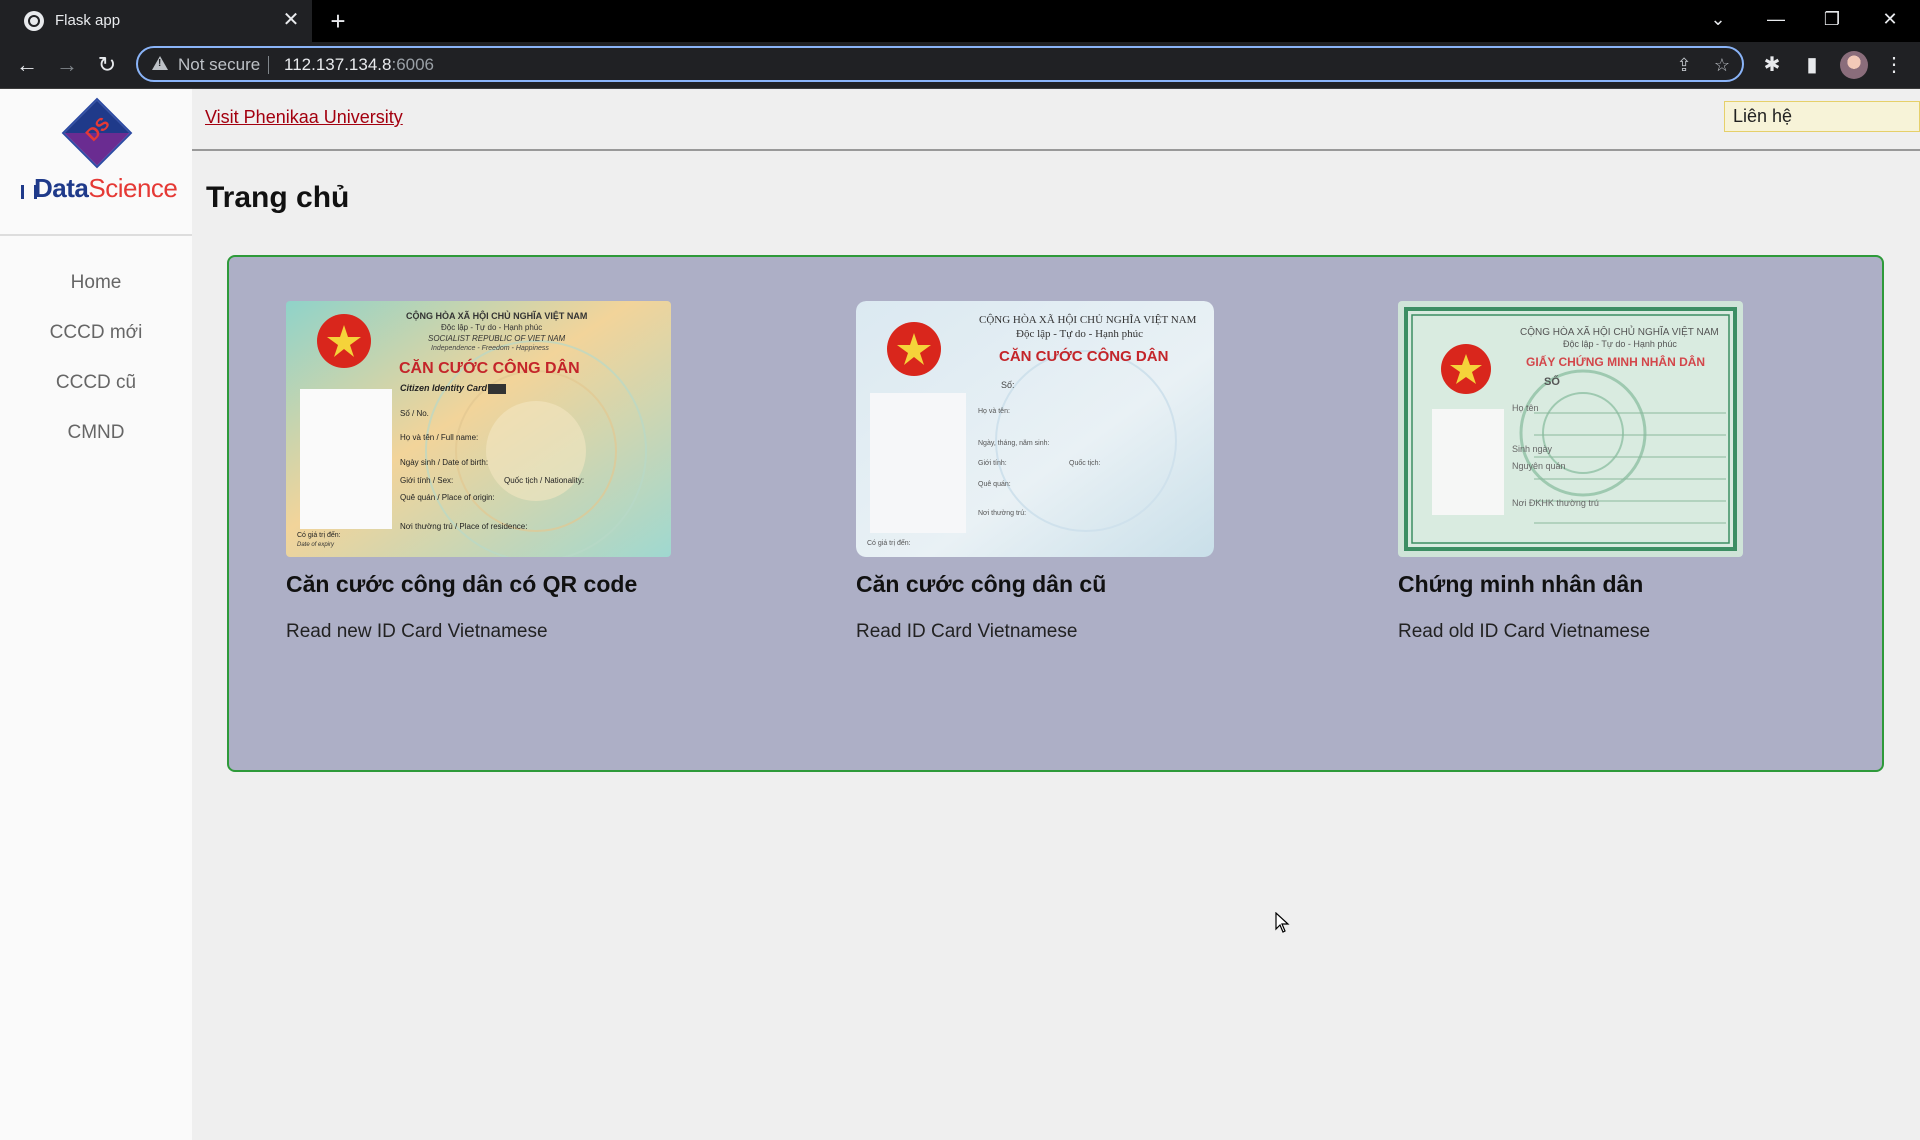  What do you see at coordinates (96, 433) in the screenshot?
I see `sidebar-item-cmnd: CMND` at bounding box center [96, 433].